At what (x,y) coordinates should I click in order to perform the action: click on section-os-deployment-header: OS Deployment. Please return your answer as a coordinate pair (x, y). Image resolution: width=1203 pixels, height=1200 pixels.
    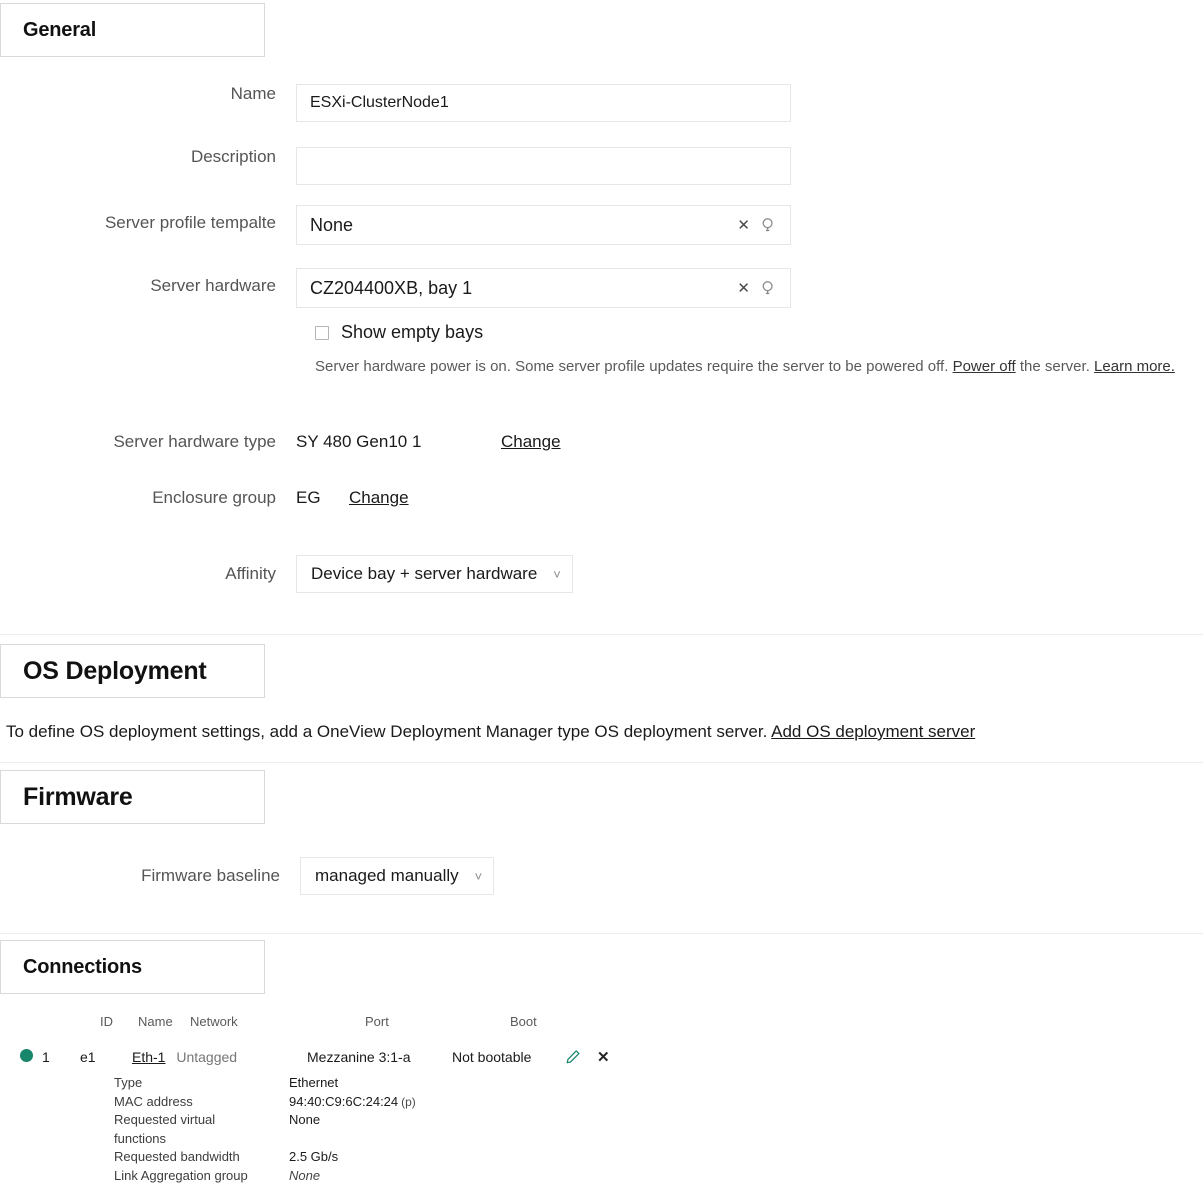
    Looking at the image, I should click on (132, 671).